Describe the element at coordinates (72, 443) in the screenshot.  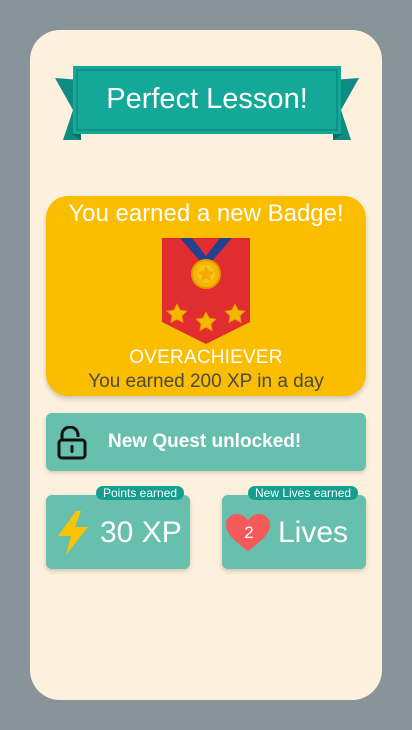
I see `unlocked-padlock-icon` at that location.